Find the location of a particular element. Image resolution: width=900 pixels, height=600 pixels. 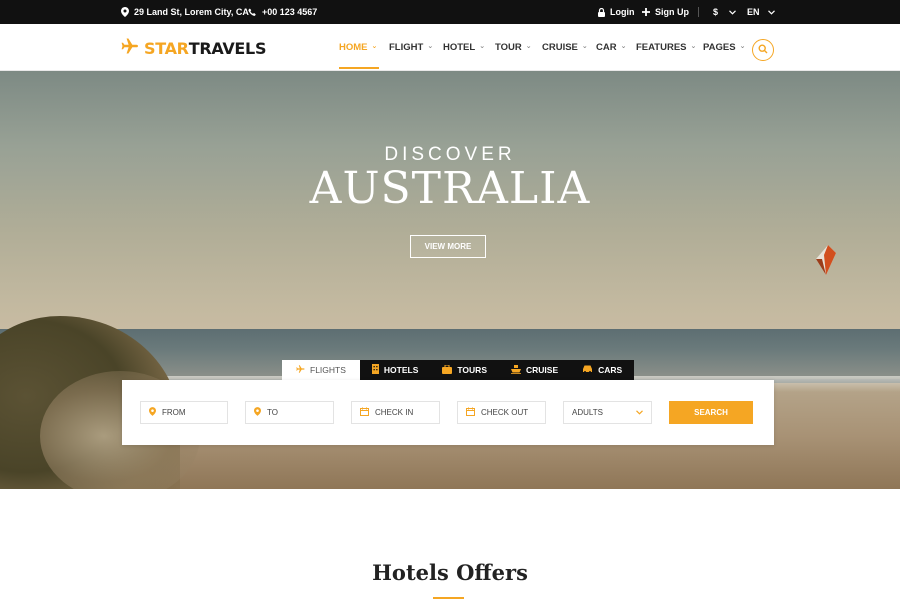

signup-link: Sign Up is located at coordinates (665, 12).